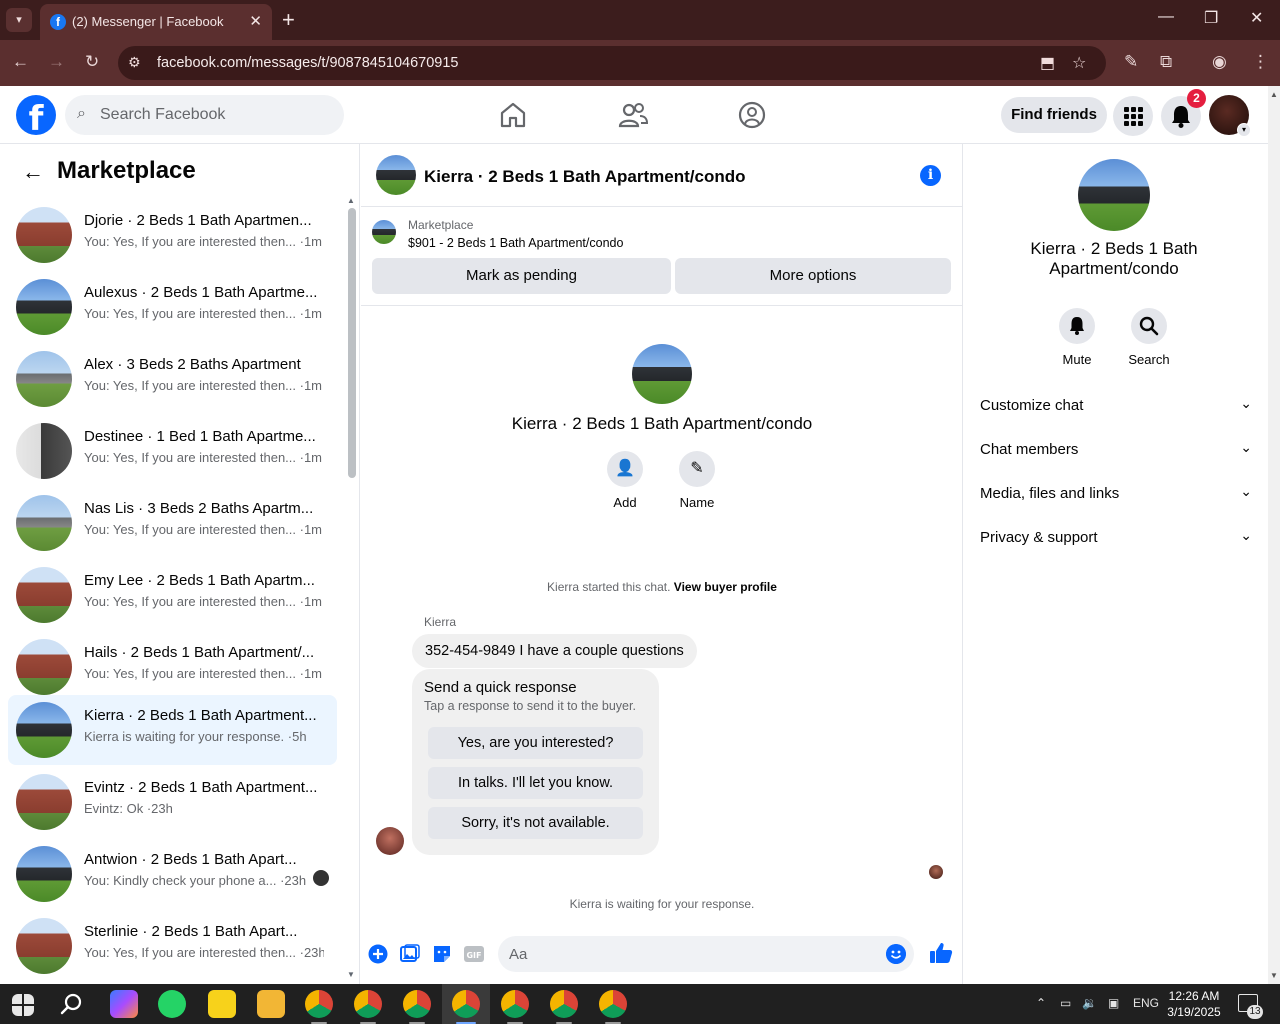  Describe the element at coordinates (1047, 63) in the screenshot. I see `install-app-icon: ⬒` at that location.